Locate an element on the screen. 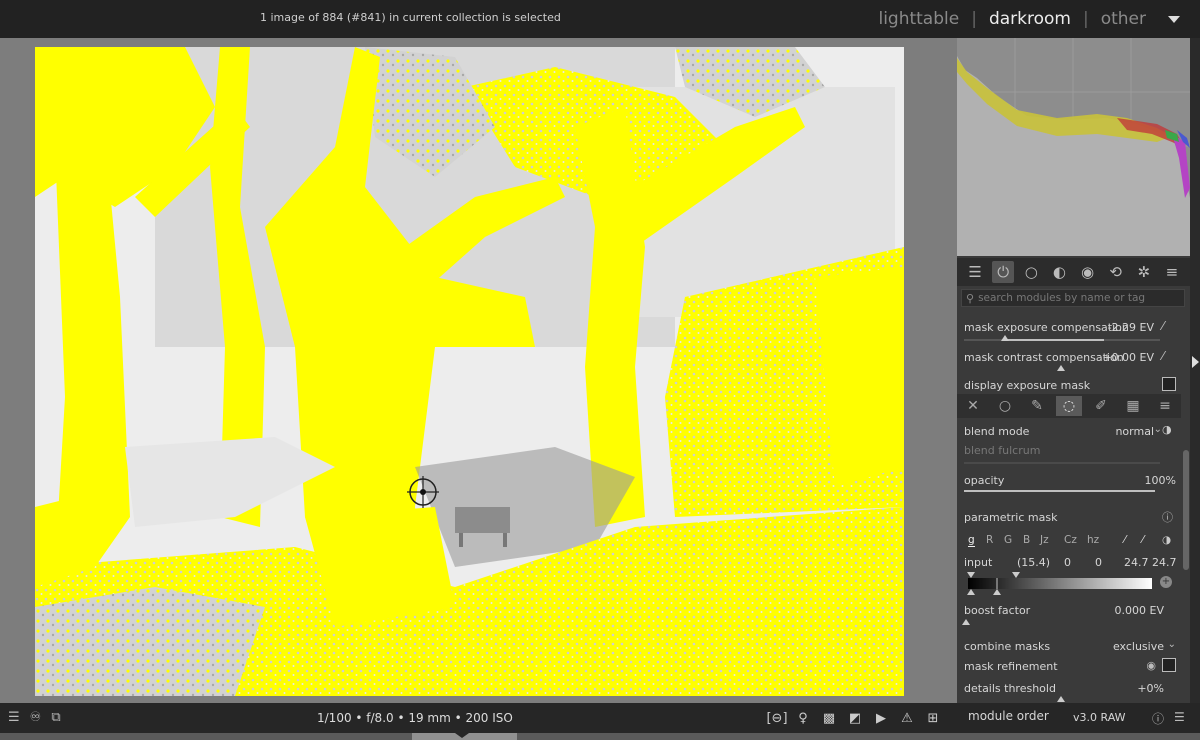  active-modules-power-icon: ⏻ is located at coordinates (1003, 272).